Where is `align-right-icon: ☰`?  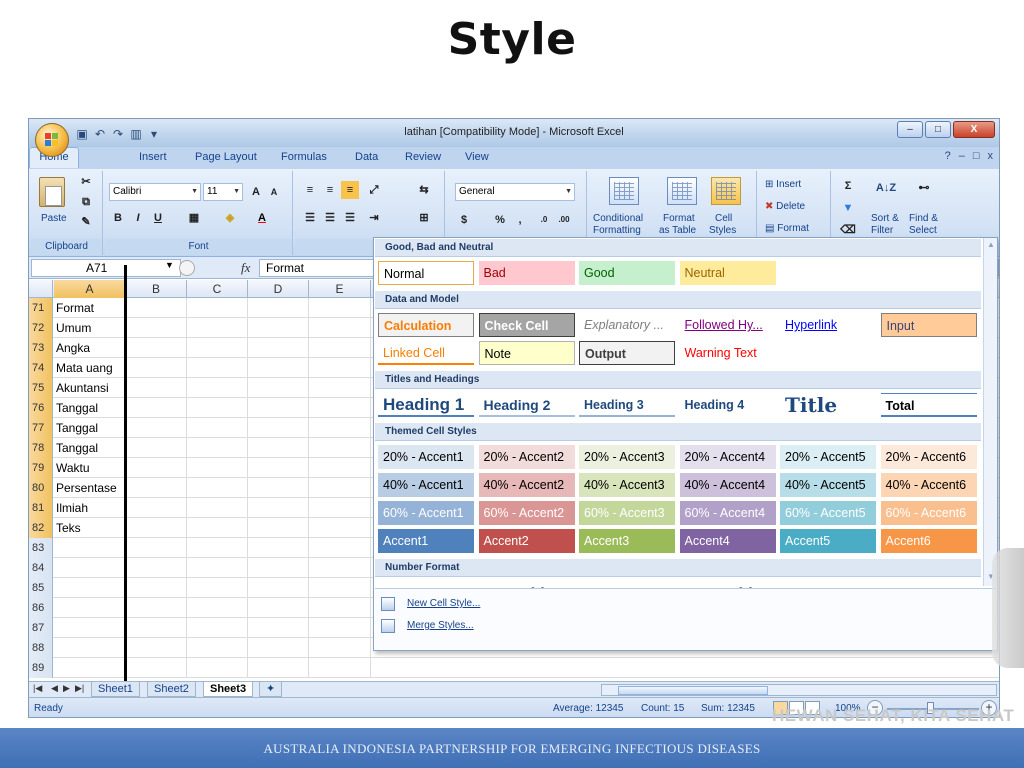
align-right-icon: ☰ is located at coordinates (350, 218).